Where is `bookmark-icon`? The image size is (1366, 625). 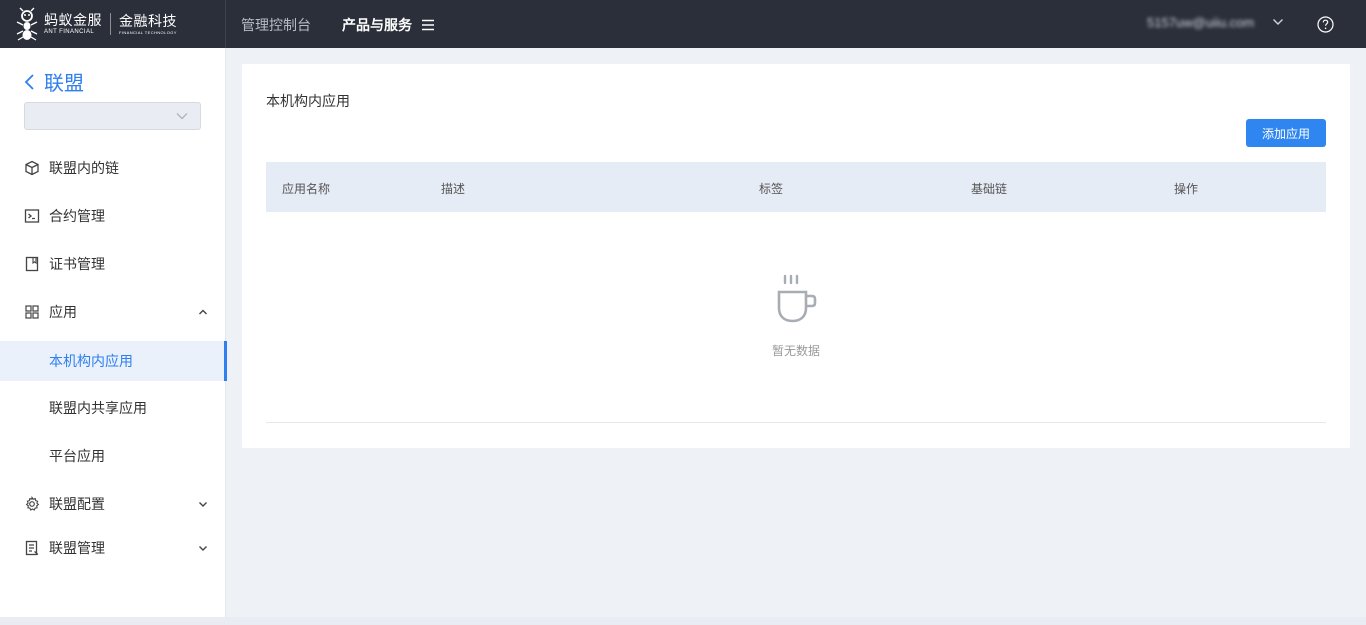
bookmark-icon is located at coordinates (32, 264).